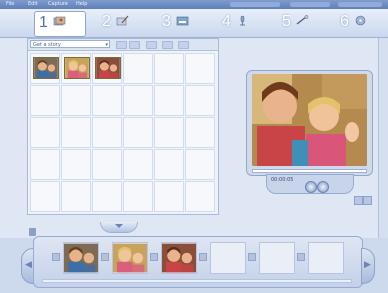  Describe the element at coordinates (310, 4) in the screenshot. I see `status-bar-segment` at that location.